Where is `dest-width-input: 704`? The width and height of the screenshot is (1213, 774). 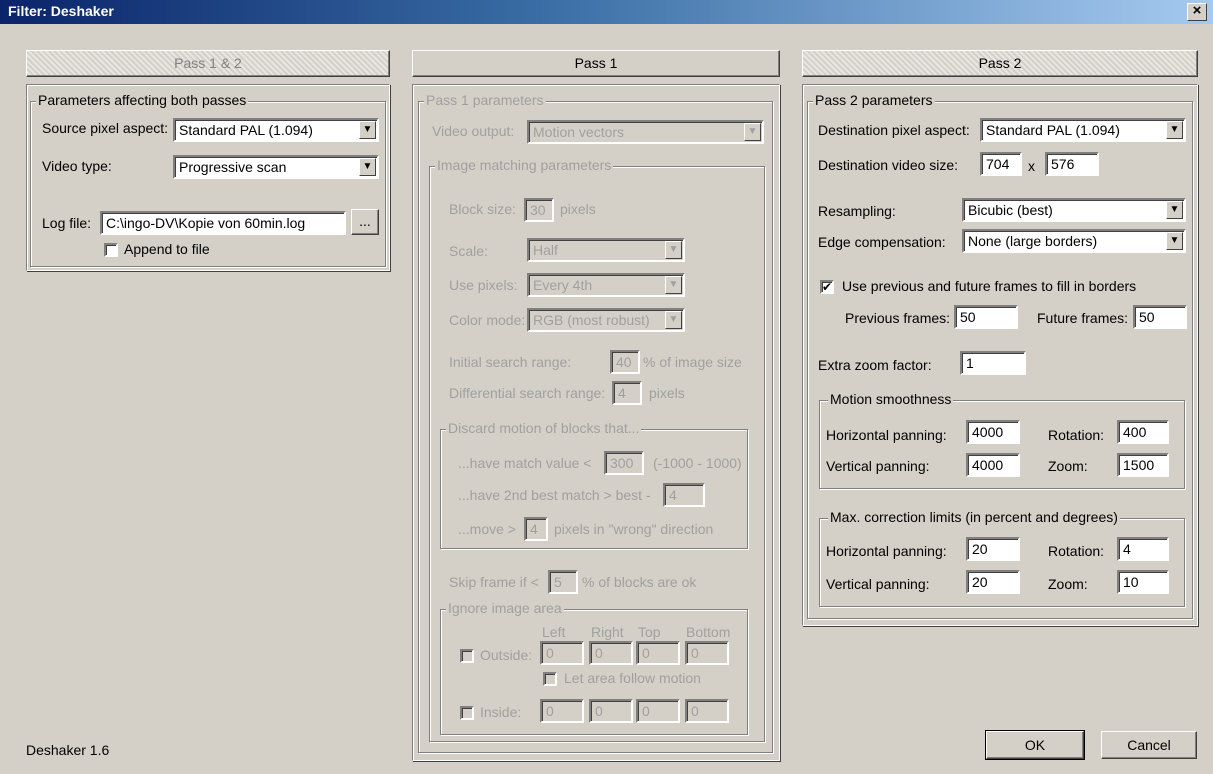
dest-width-input: 704 is located at coordinates (1001, 164).